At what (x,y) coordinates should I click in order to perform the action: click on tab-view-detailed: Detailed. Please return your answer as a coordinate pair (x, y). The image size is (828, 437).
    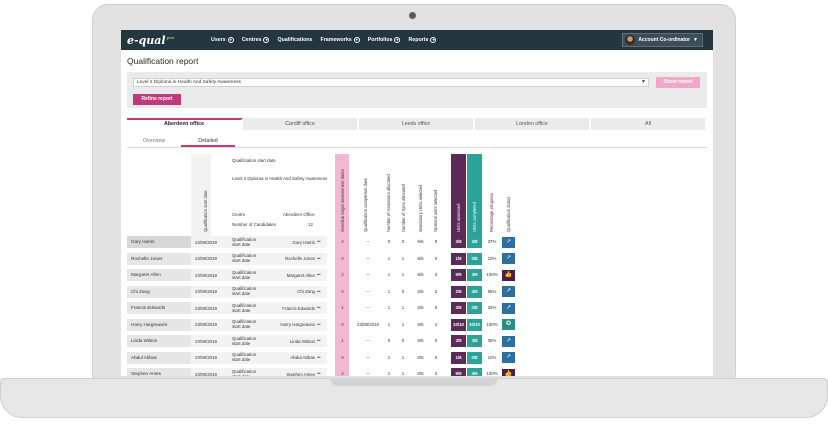
    Looking at the image, I should click on (208, 140).